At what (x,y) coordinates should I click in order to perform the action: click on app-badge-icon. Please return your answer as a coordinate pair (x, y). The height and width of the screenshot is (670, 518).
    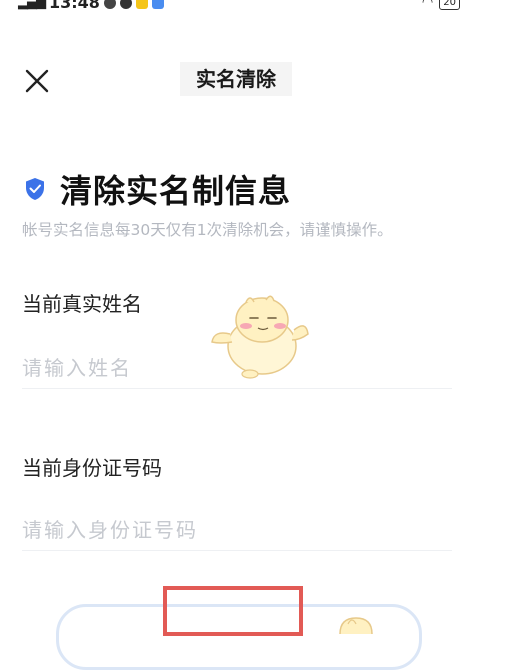
    Looking at the image, I should click on (141, 4).